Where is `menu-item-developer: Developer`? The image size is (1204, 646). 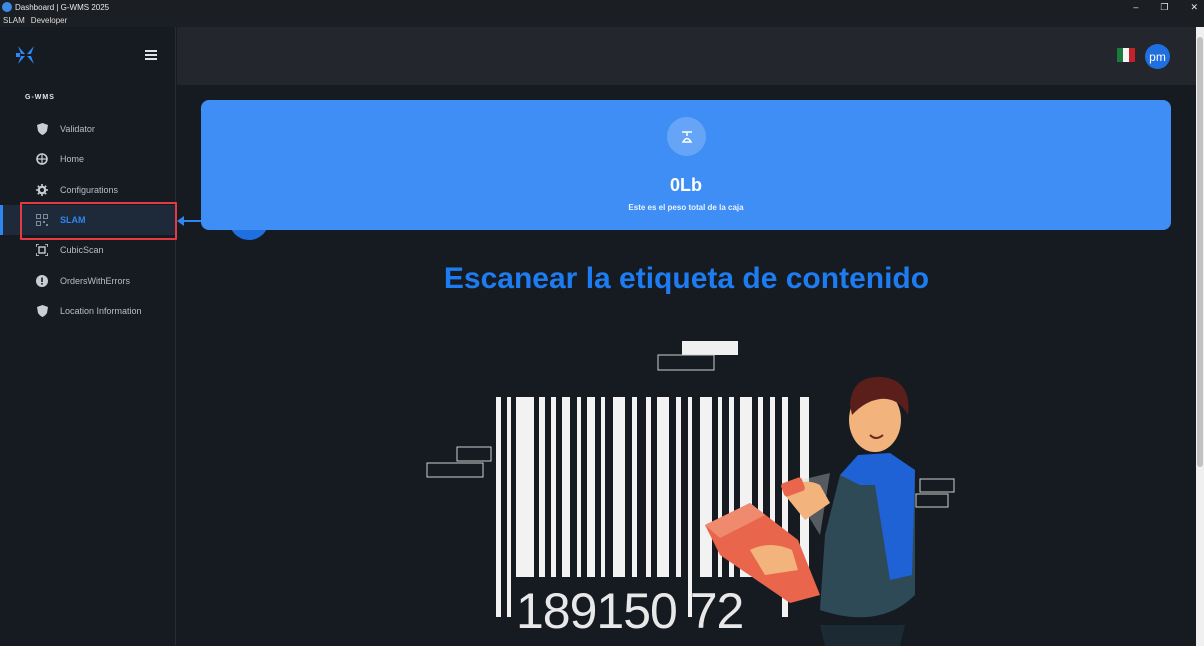 menu-item-developer: Developer is located at coordinates (49, 20).